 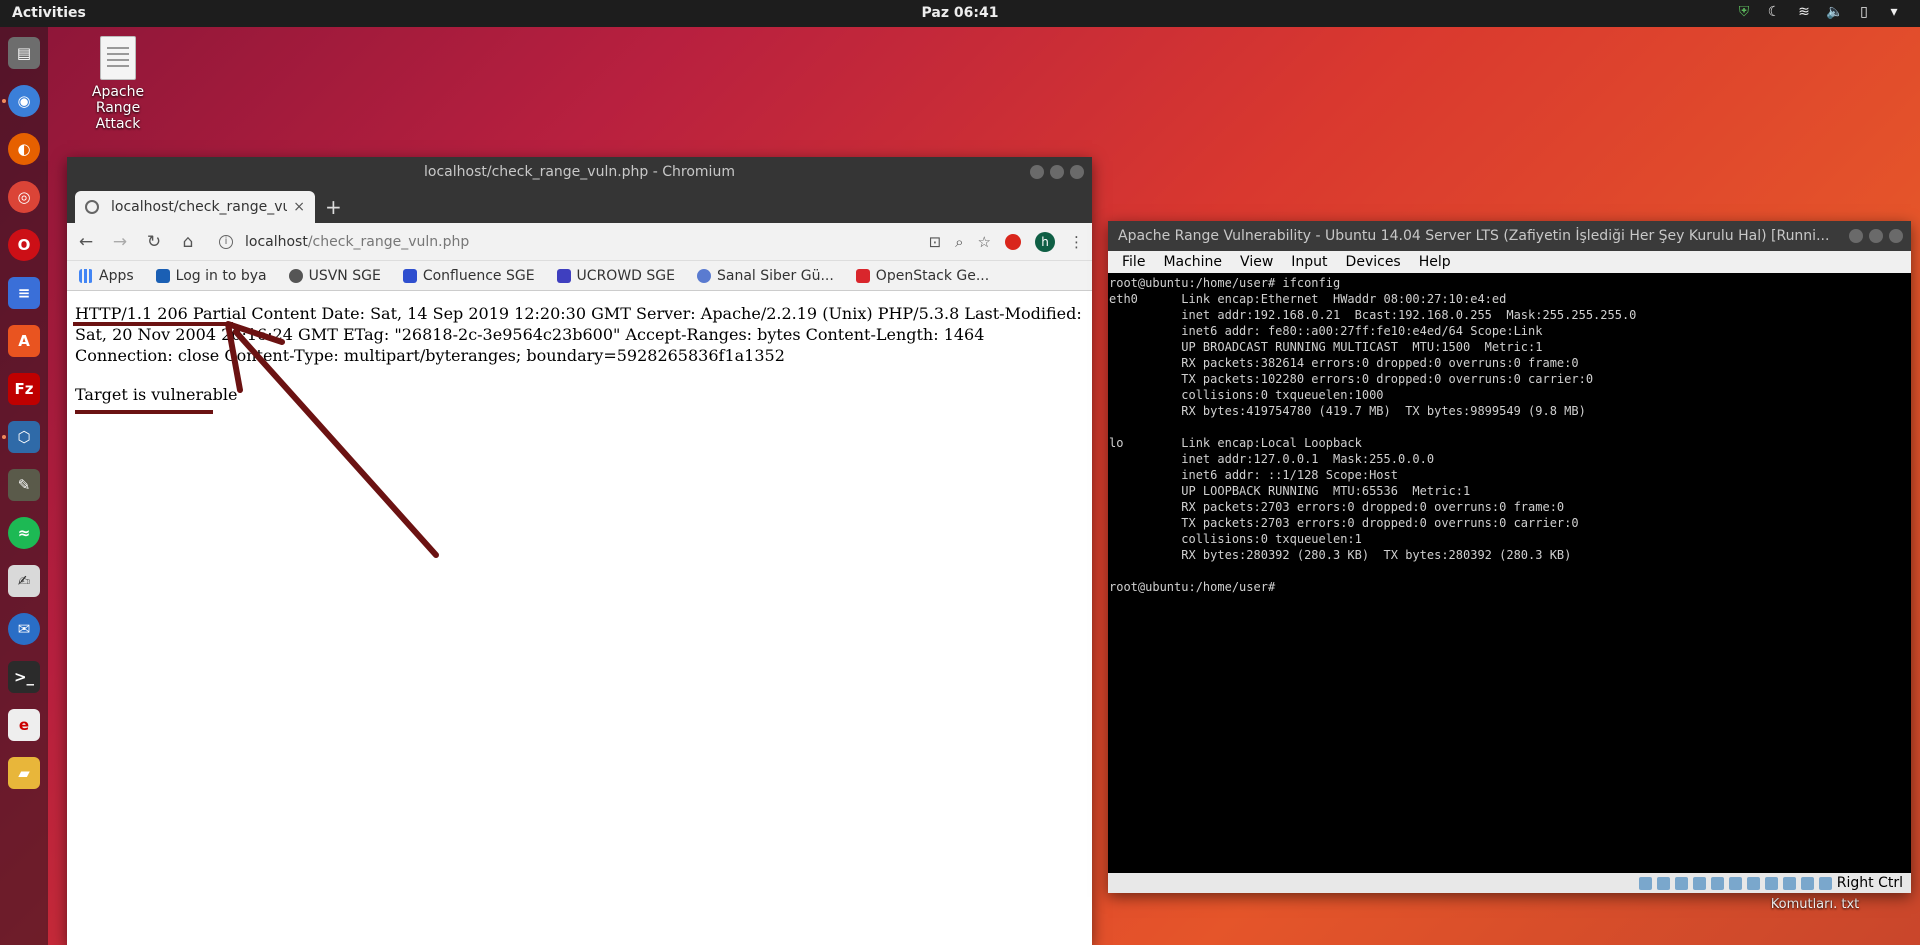 I want to click on dock: ▤ ◉ ◐ ◎ O ≡ A Fz ⬡ ✎ ≈ ✍ ✉ >_ e ▰, so click(x=24, y=486).